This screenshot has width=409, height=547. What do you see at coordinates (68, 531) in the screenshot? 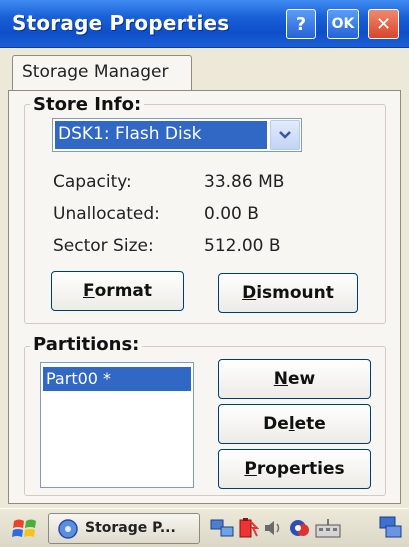
I see `storage-app-icon` at bounding box center [68, 531].